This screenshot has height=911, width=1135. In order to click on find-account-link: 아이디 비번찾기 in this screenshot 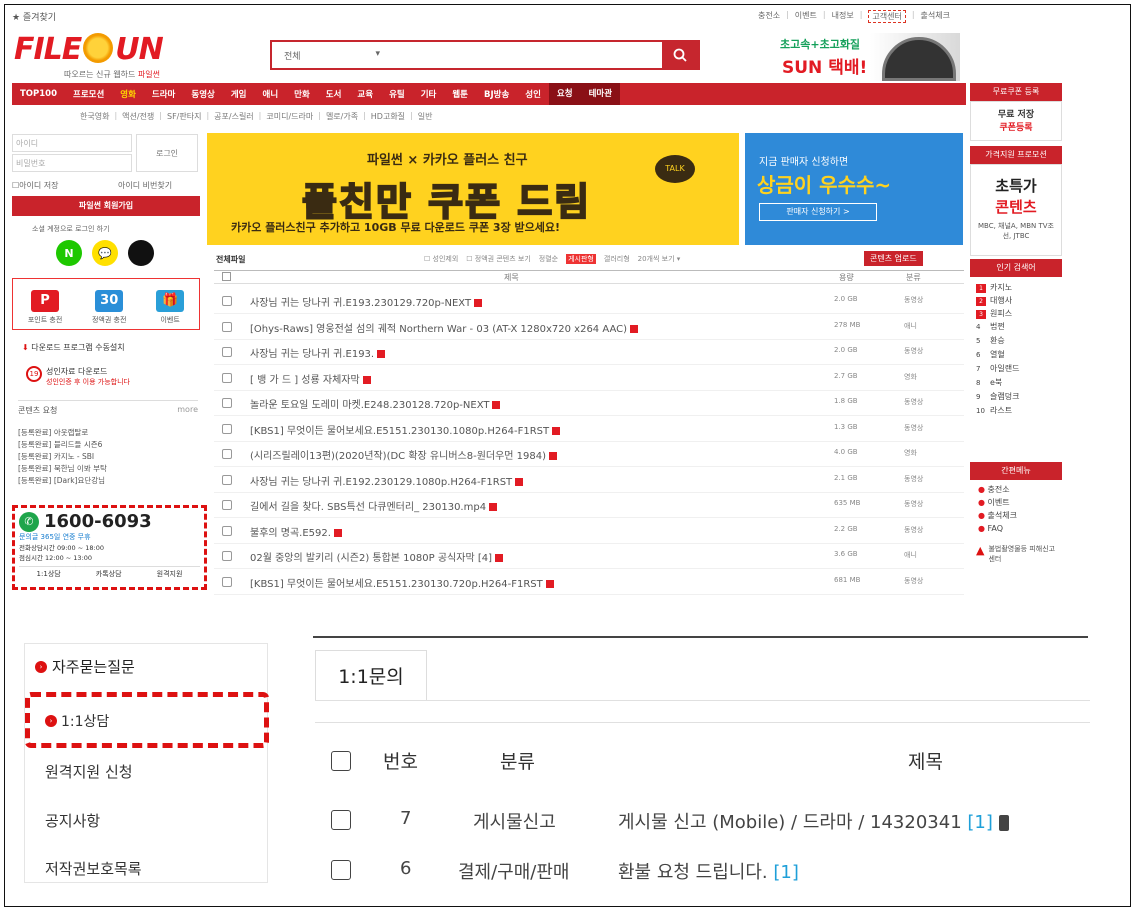, I will do `click(145, 185)`.